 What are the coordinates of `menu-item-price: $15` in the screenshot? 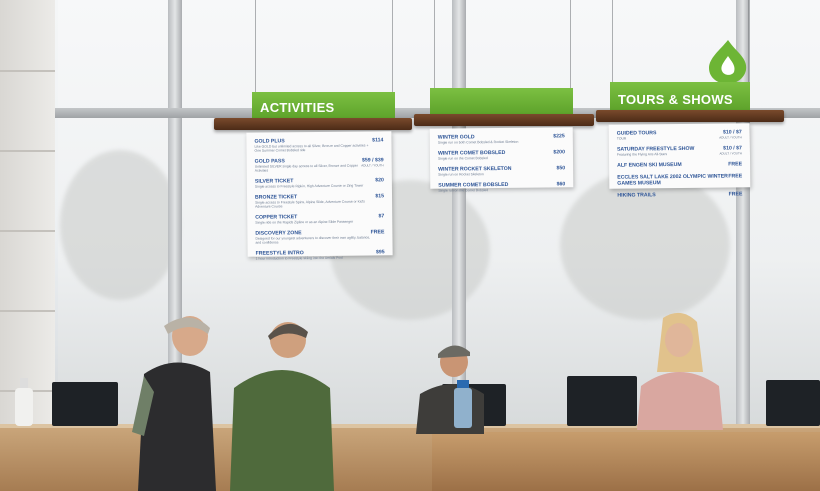 It's located at (380, 196).